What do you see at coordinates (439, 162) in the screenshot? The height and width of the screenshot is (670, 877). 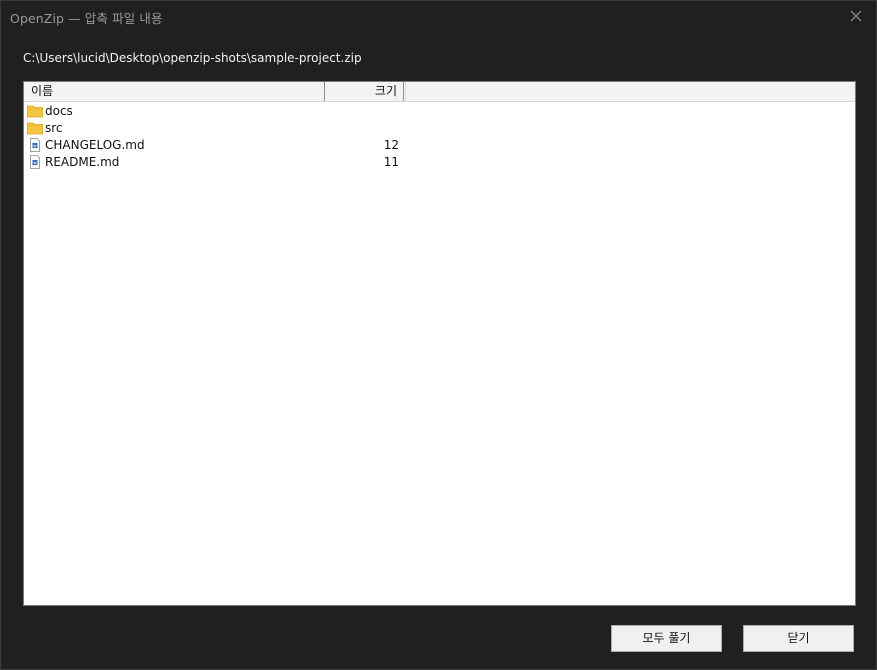 I see `list-item: README.md 11` at bounding box center [439, 162].